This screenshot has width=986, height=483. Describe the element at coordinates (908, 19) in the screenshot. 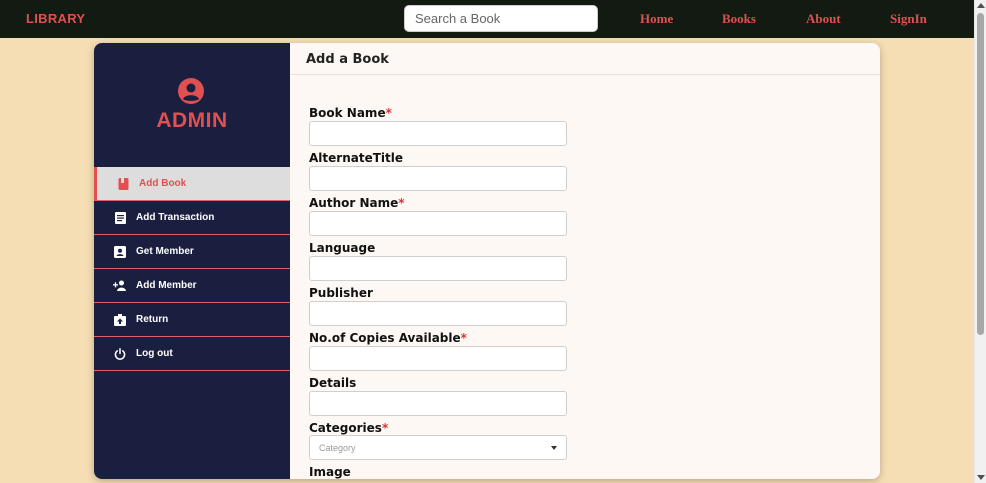

I see `nav-signin-link: SignIn` at that location.